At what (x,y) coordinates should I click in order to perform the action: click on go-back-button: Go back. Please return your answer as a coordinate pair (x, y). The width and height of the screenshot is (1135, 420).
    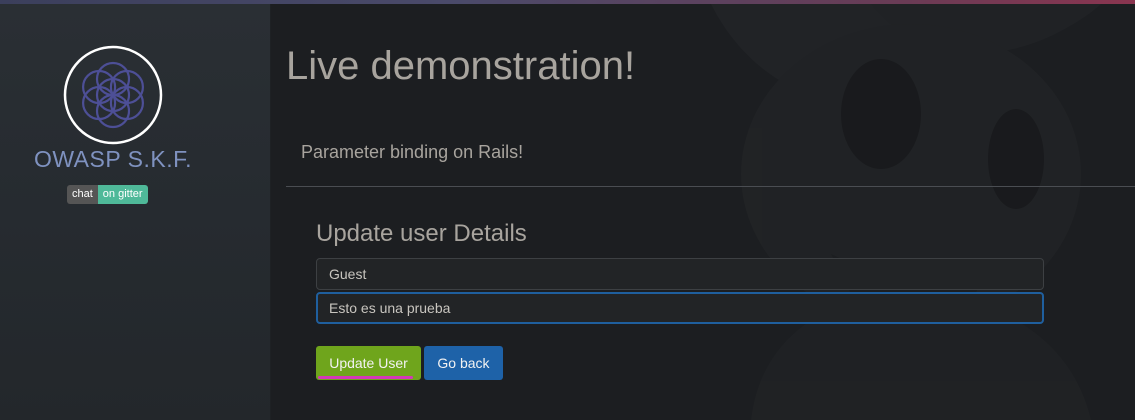
    Looking at the image, I should click on (463, 363).